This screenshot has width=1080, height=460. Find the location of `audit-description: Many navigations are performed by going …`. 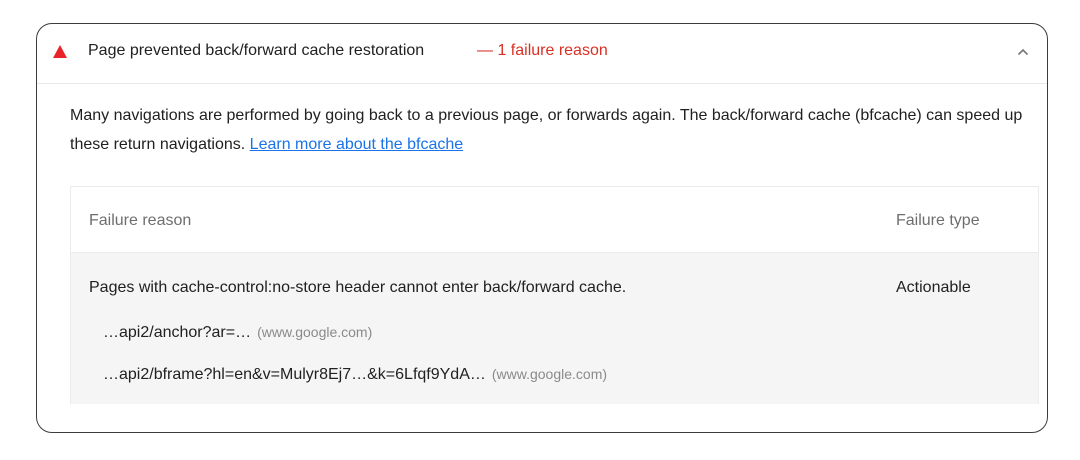

audit-description: Many navigations are performed by going … is located at coordinates (550, 130).